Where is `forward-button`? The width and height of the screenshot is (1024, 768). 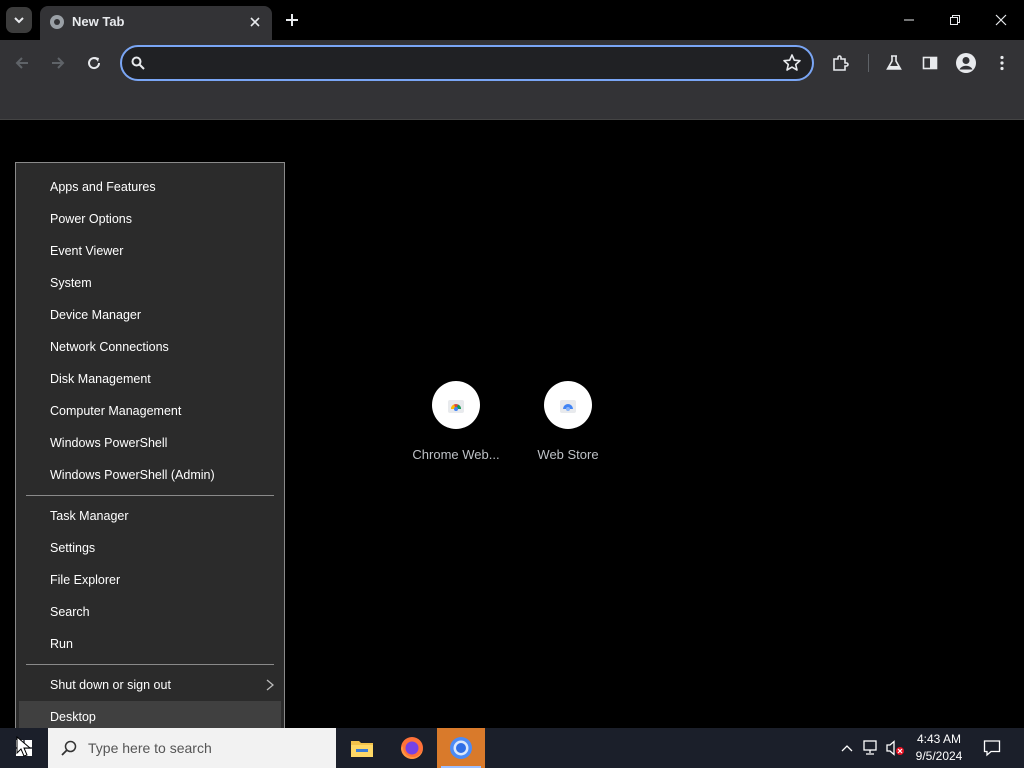
forward-button is located at coordinates (58, 63).